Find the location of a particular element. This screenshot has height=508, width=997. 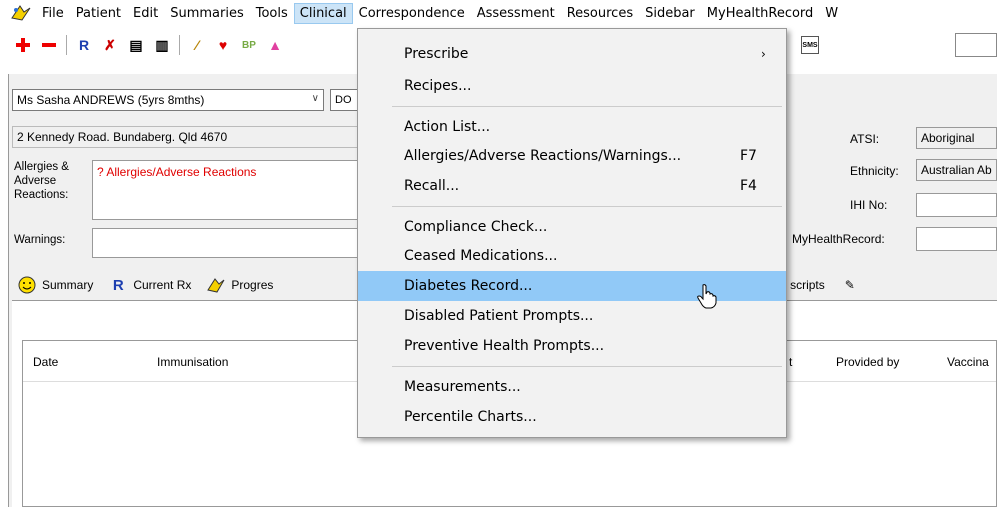

menu-correspondence: Correspondence is located at coordinates (412, 13).